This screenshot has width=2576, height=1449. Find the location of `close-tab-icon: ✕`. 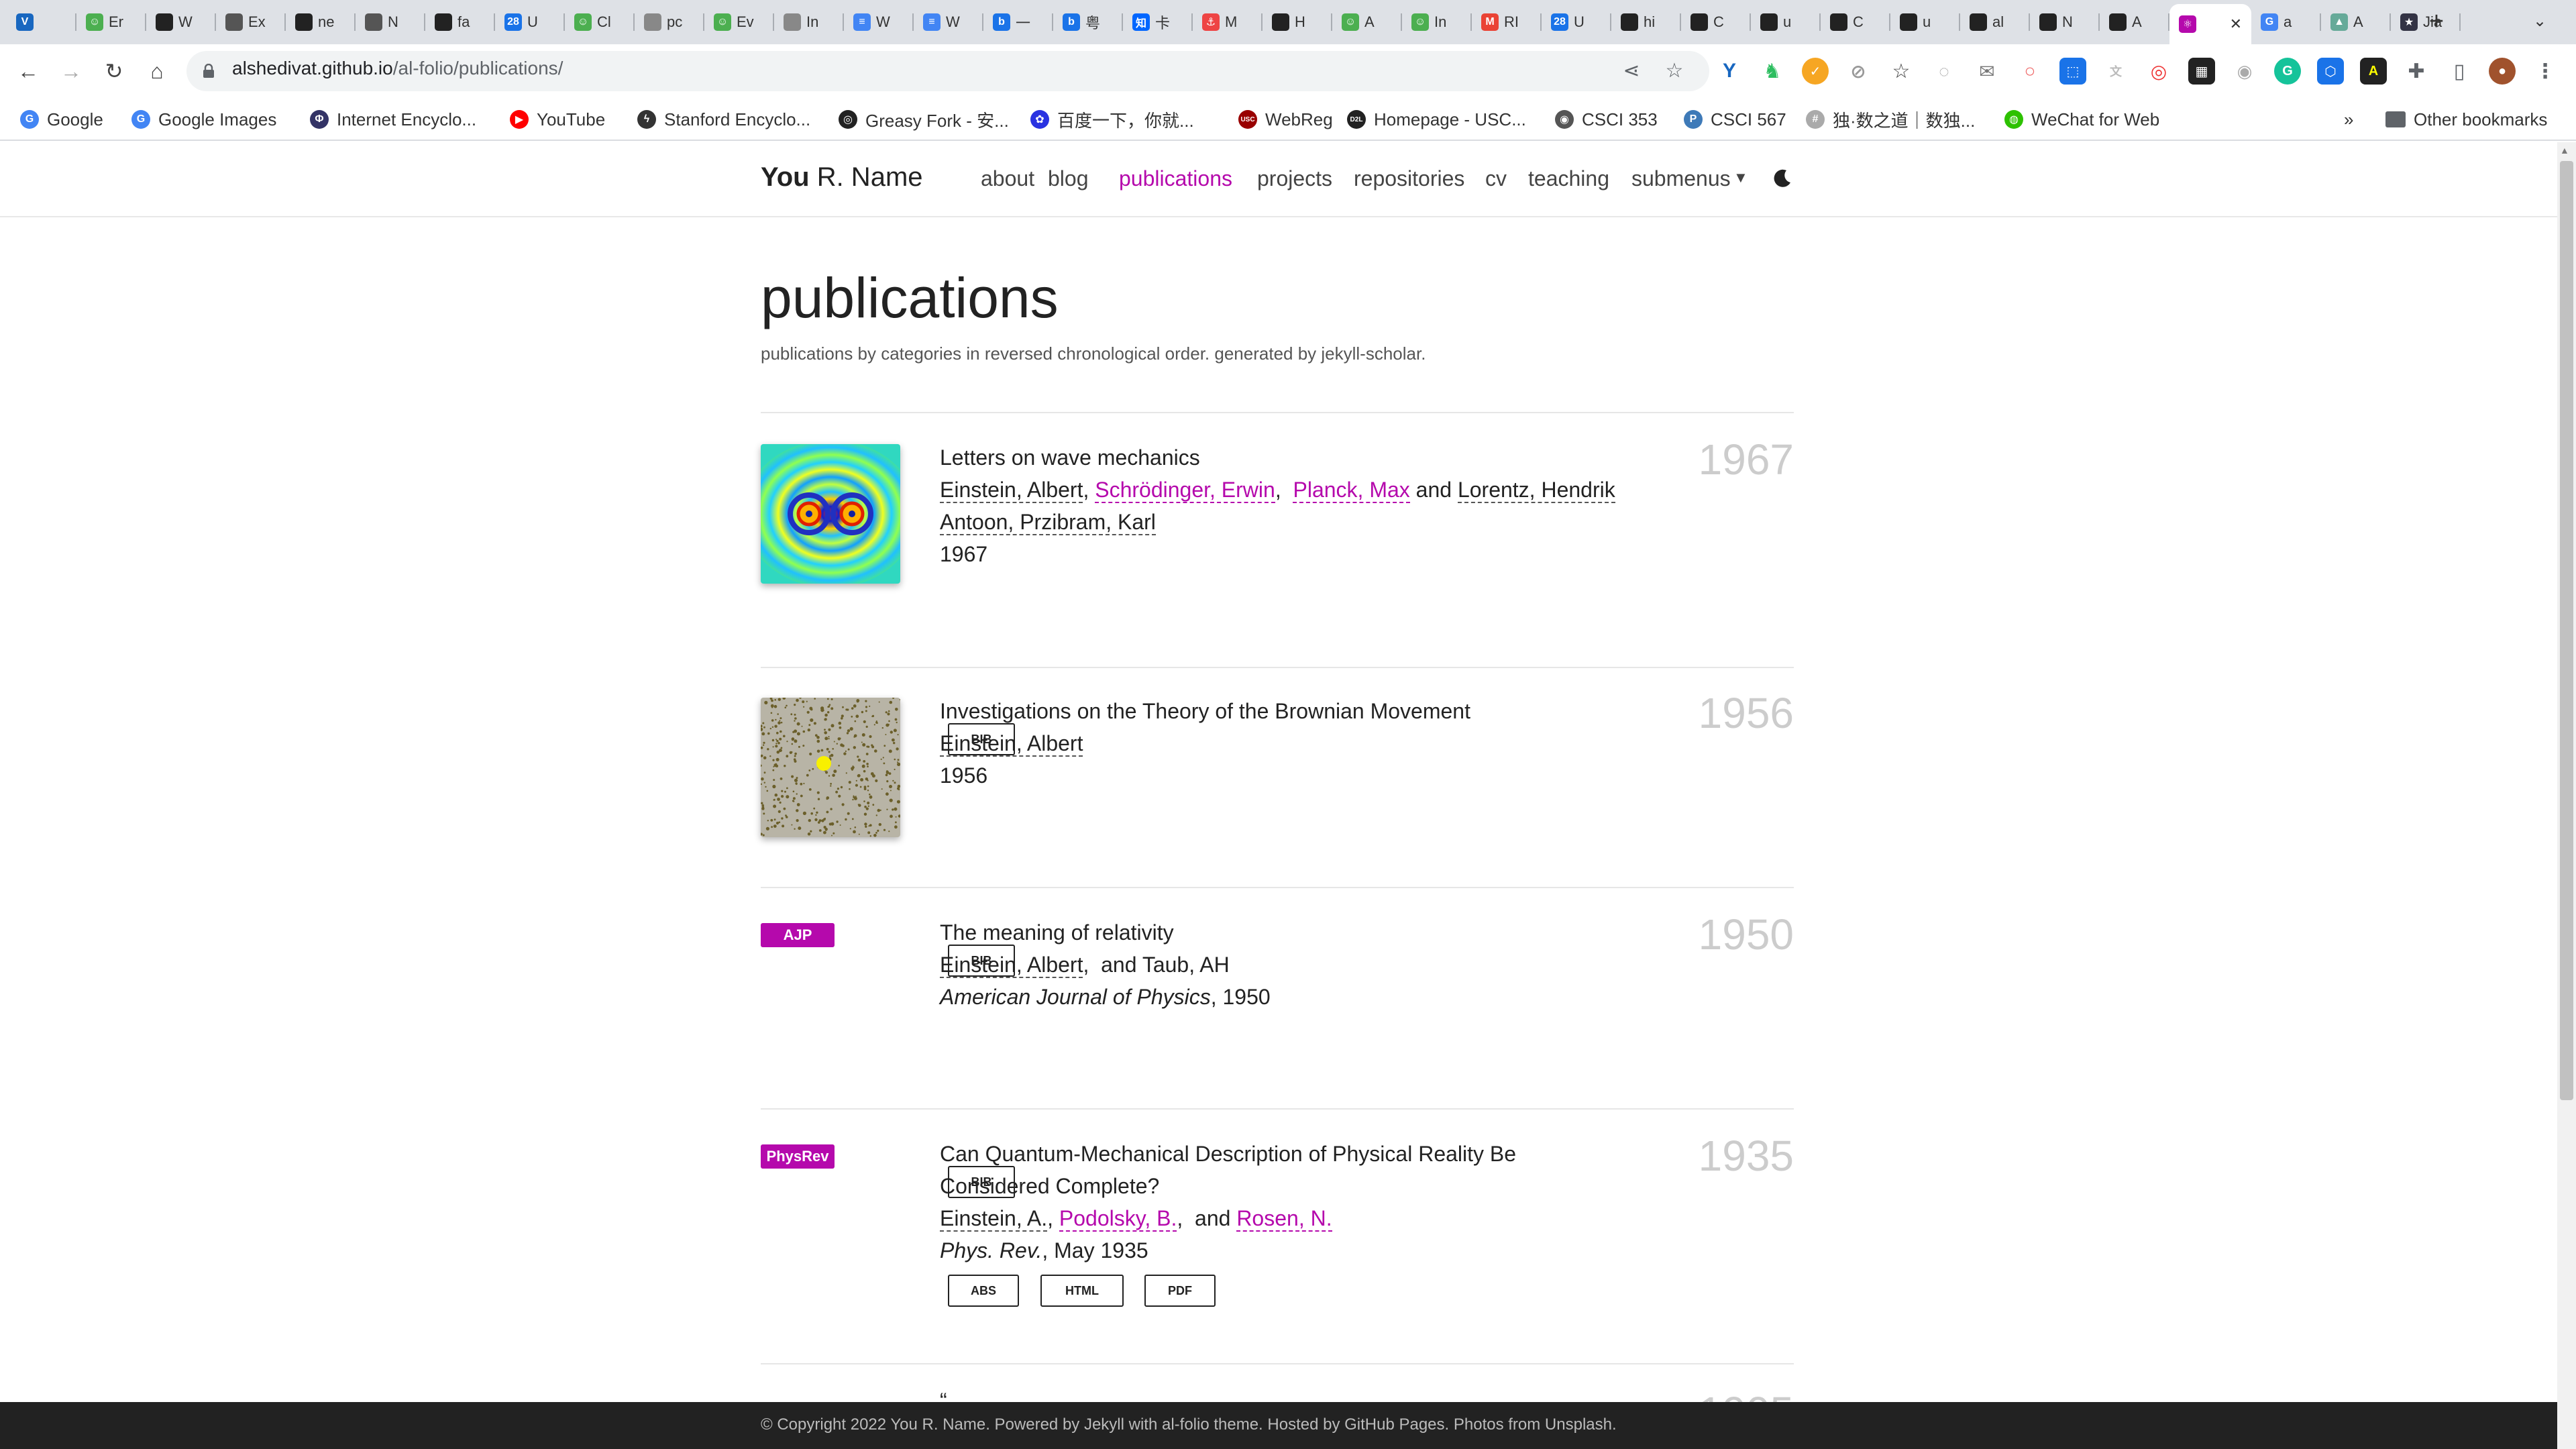

close-tab-icon: ✕ is located at coordinates (2236, 24).